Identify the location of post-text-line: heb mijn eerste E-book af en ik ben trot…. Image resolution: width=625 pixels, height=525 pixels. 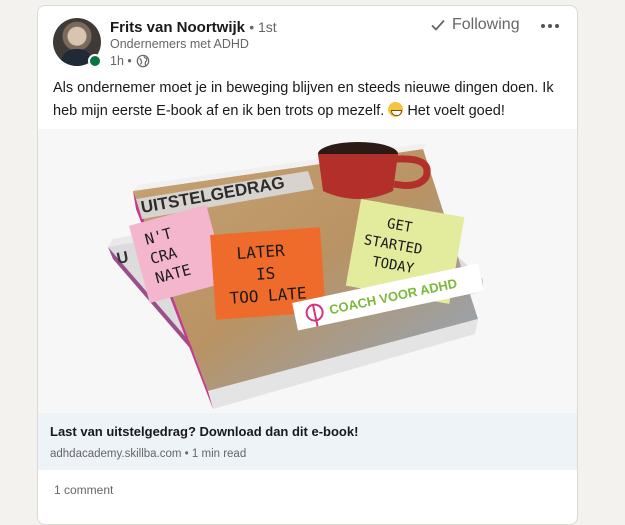
(308, 111).